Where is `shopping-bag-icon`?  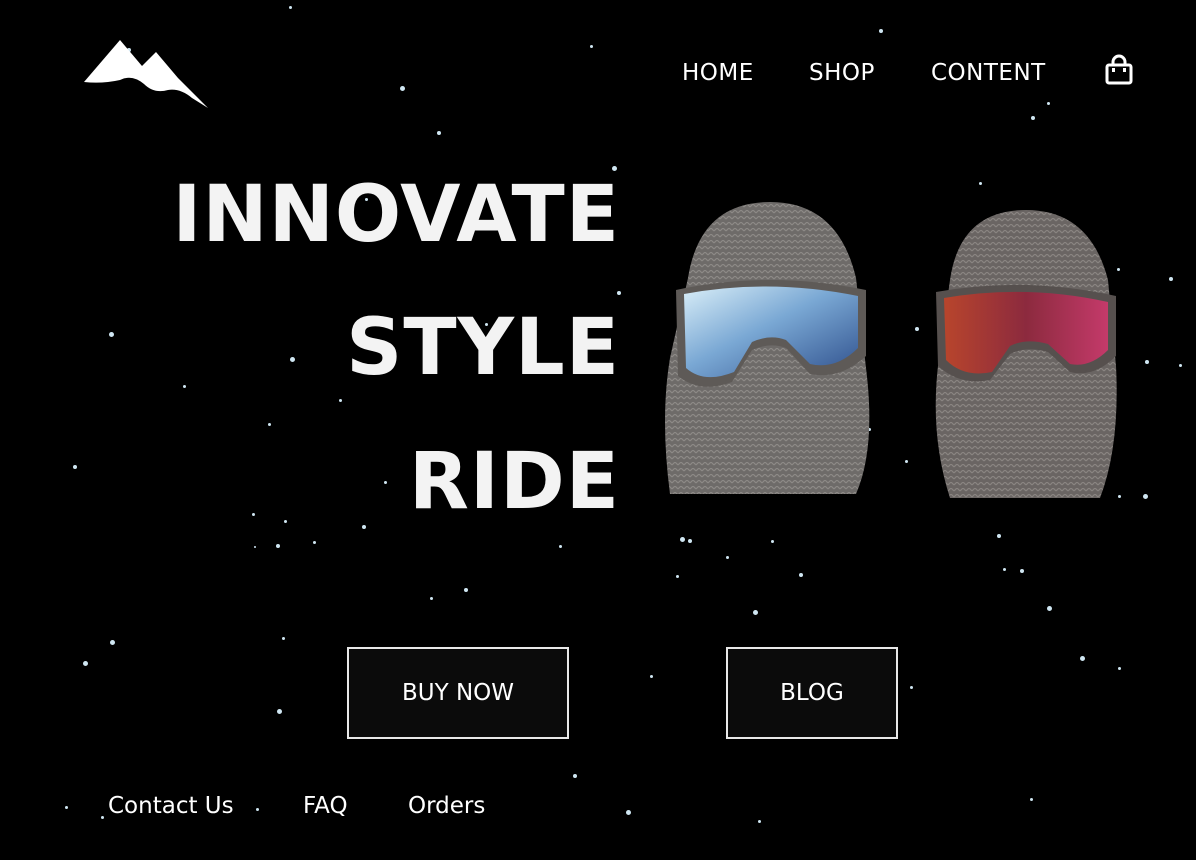
shopping-bag-icon is located at coordinates (1119, 70).